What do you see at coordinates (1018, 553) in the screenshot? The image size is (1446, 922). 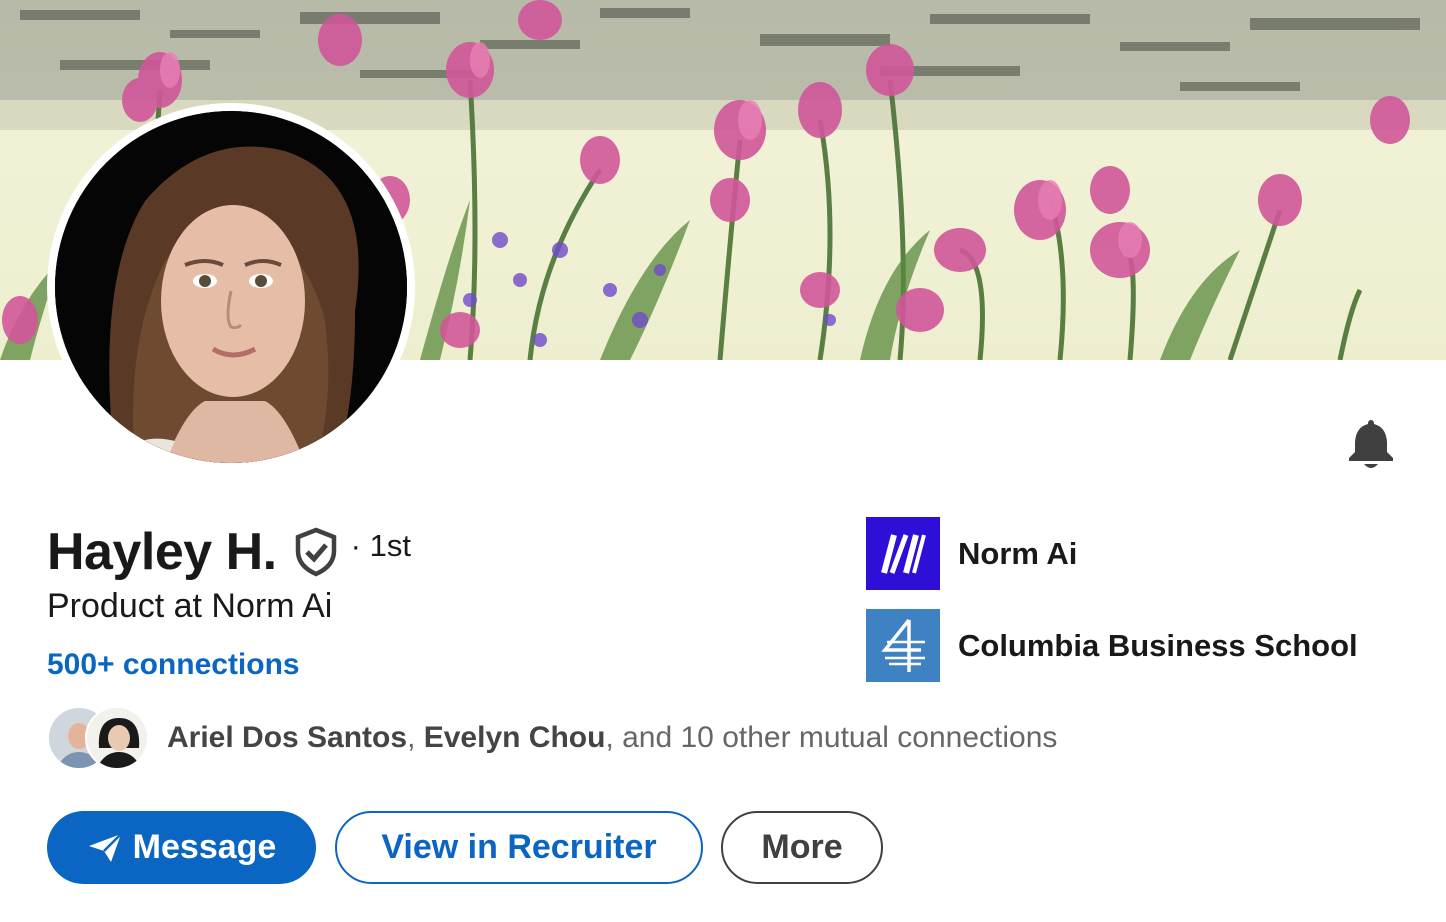 I see `company-name: Norm Ai` at bounding box center [1018, 553].